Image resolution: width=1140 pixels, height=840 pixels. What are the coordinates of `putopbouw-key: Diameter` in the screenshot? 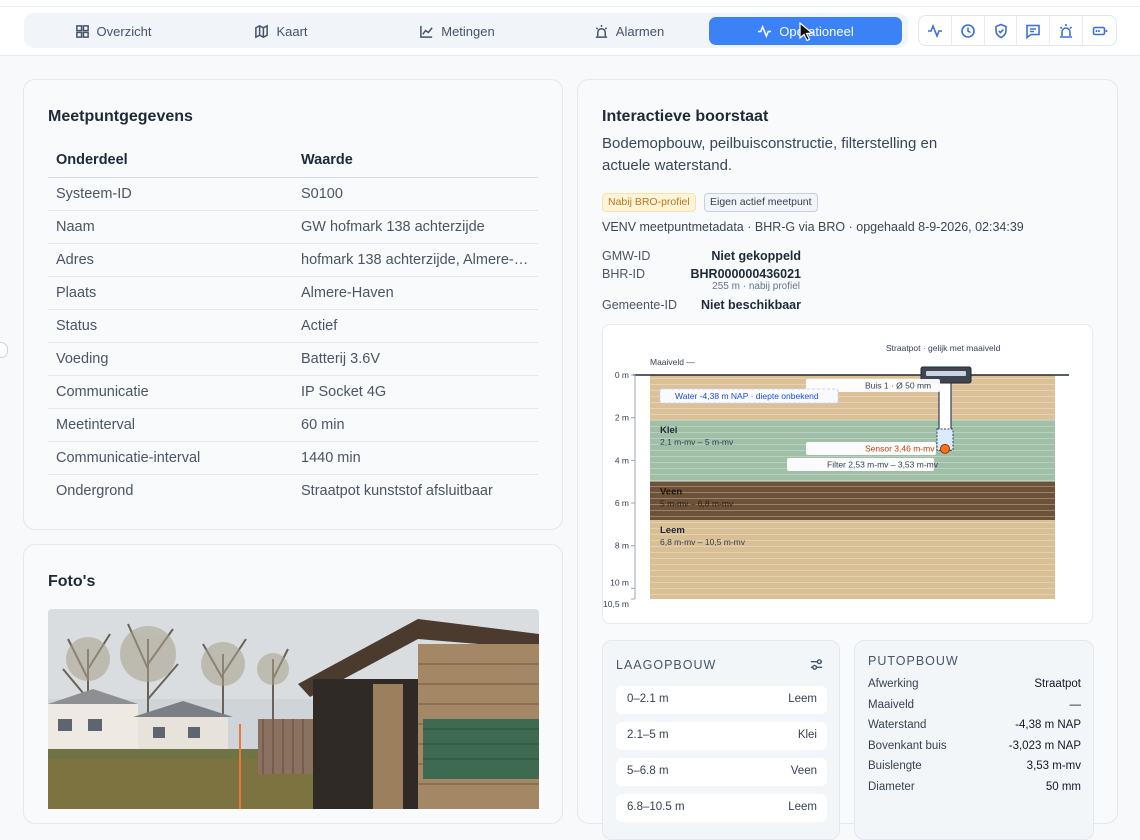 It's located at (891, 786).